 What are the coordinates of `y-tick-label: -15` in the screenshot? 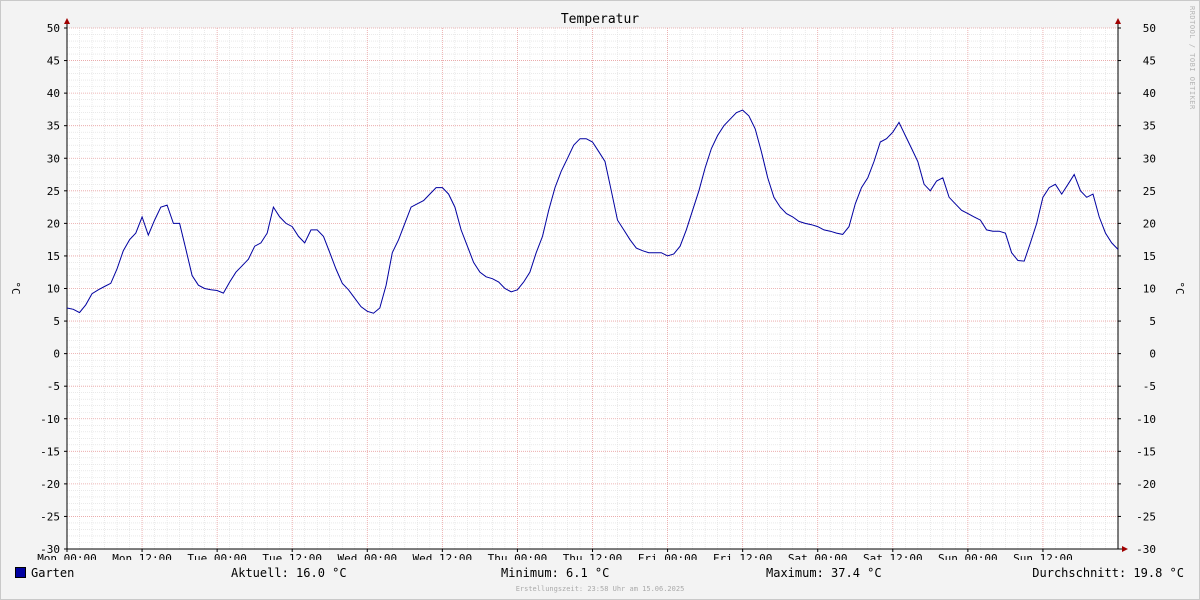 It's located at (50, 451).